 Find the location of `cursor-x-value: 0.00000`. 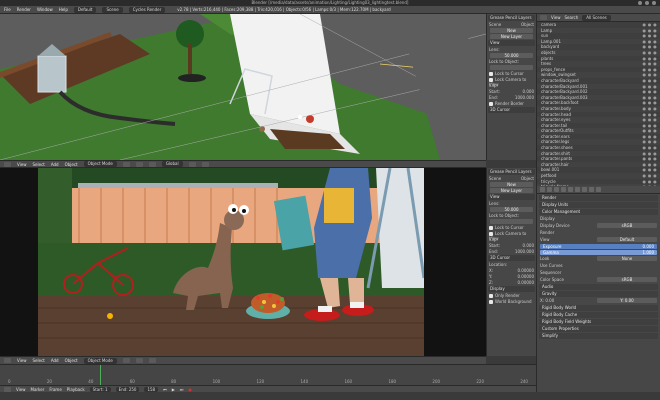

cursor-x-value: 0.00000 is located at coordinates (525, 270).